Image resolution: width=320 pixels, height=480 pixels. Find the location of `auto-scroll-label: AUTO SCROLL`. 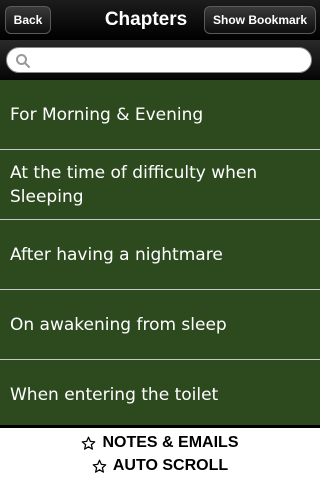

auto-scroll-label: AUTO SCROLL is located at coordinates (170, 465).